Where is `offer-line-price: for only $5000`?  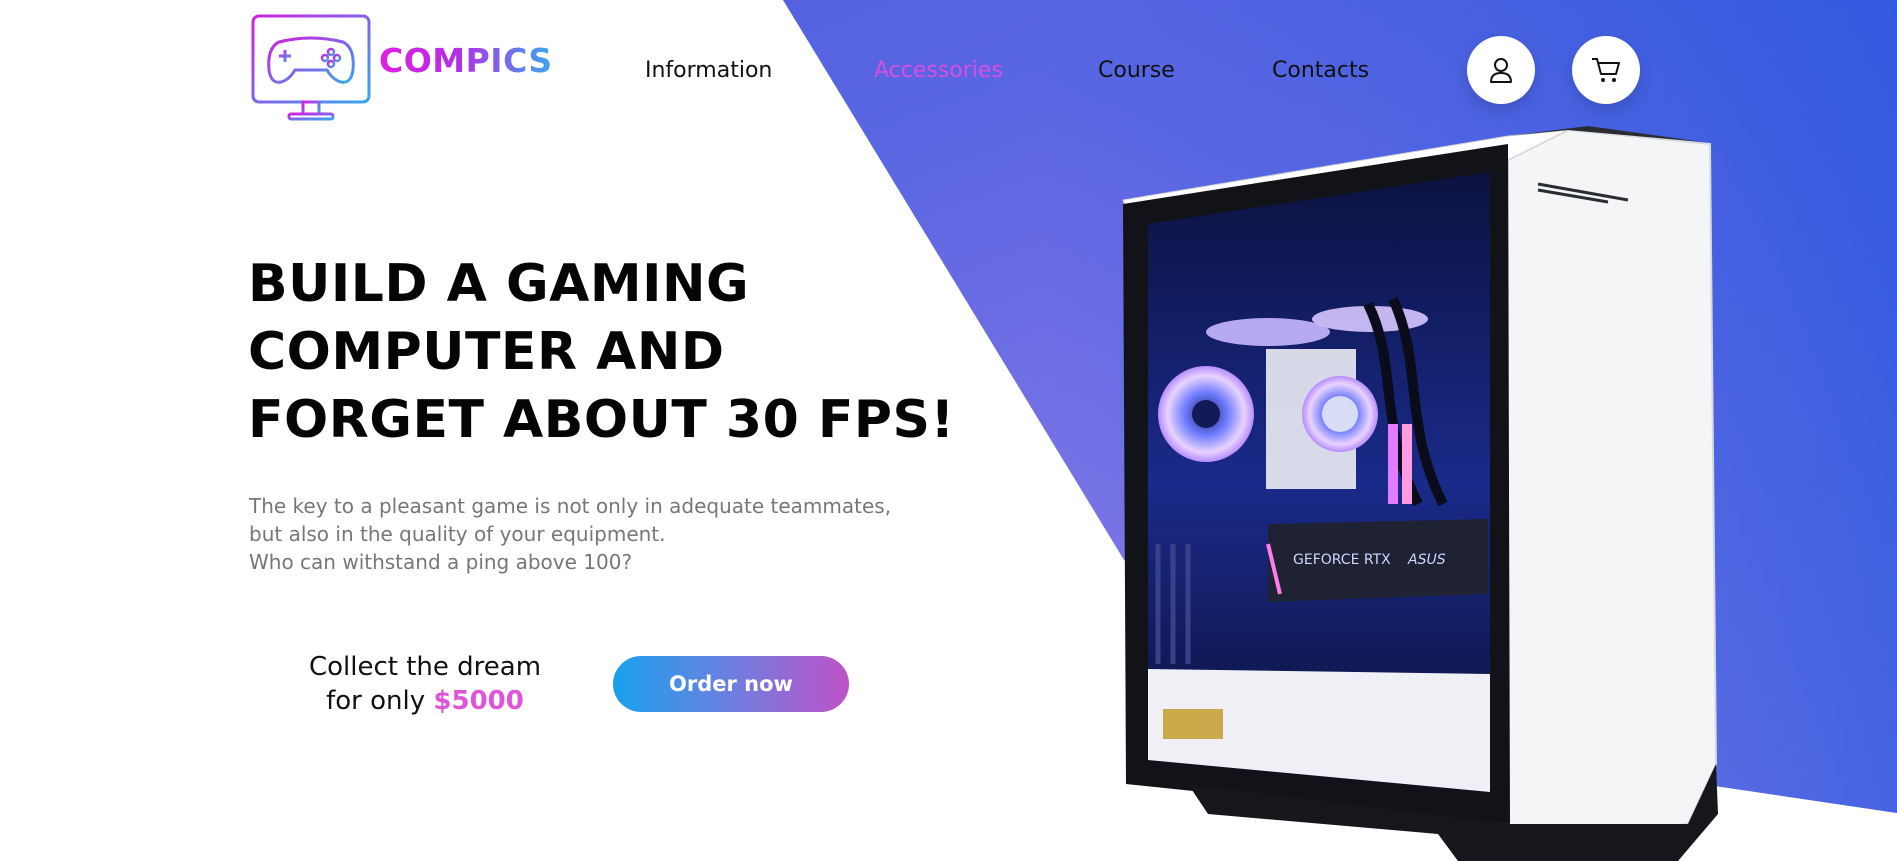
offer-line-price: for only $5000 is located at coordinates (425, 701).